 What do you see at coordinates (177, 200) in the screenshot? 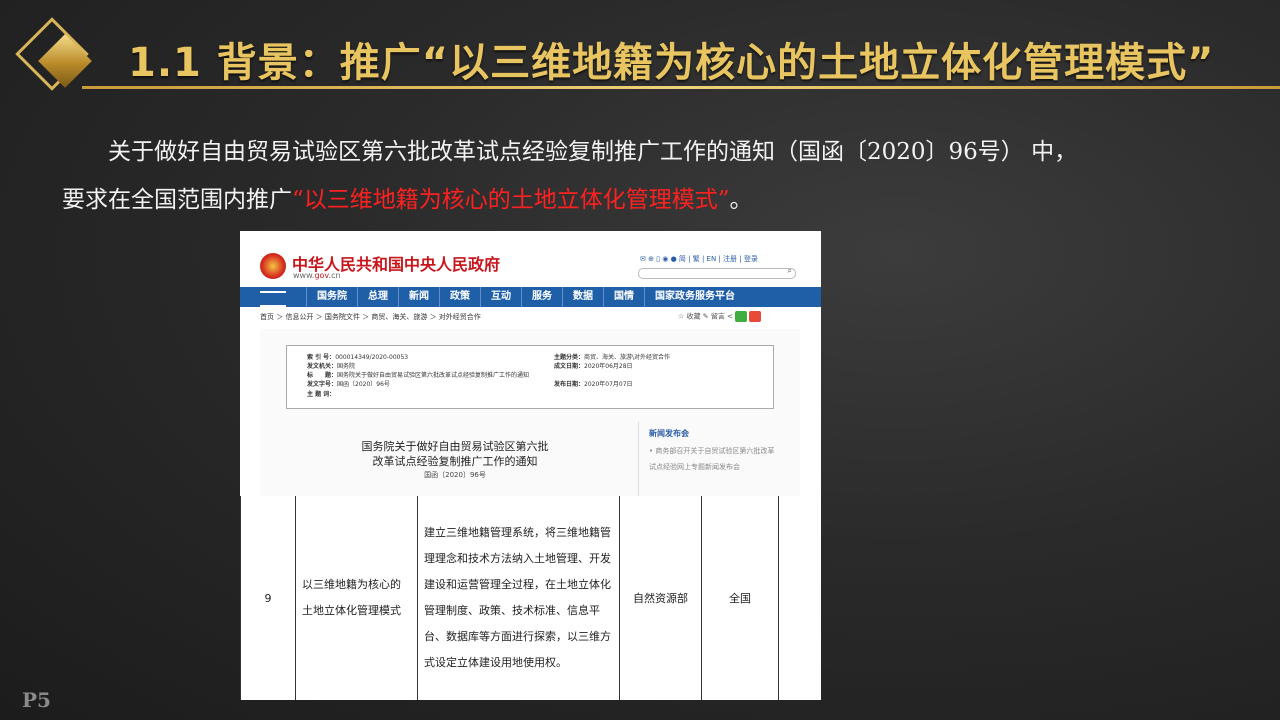
I see `paragraph-prefix: 要求在全国范围内推广` at bounding box center [177, 200].